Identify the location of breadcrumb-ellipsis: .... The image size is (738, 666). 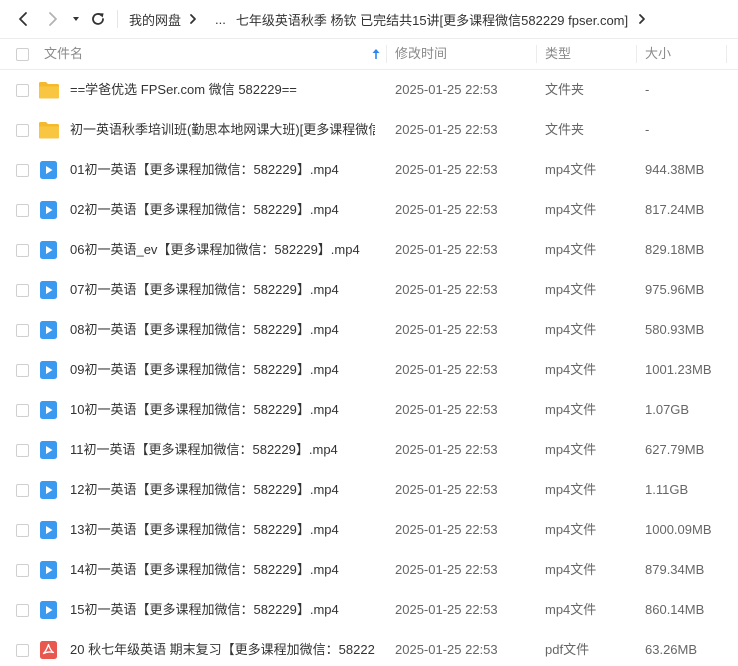
(220, 19).